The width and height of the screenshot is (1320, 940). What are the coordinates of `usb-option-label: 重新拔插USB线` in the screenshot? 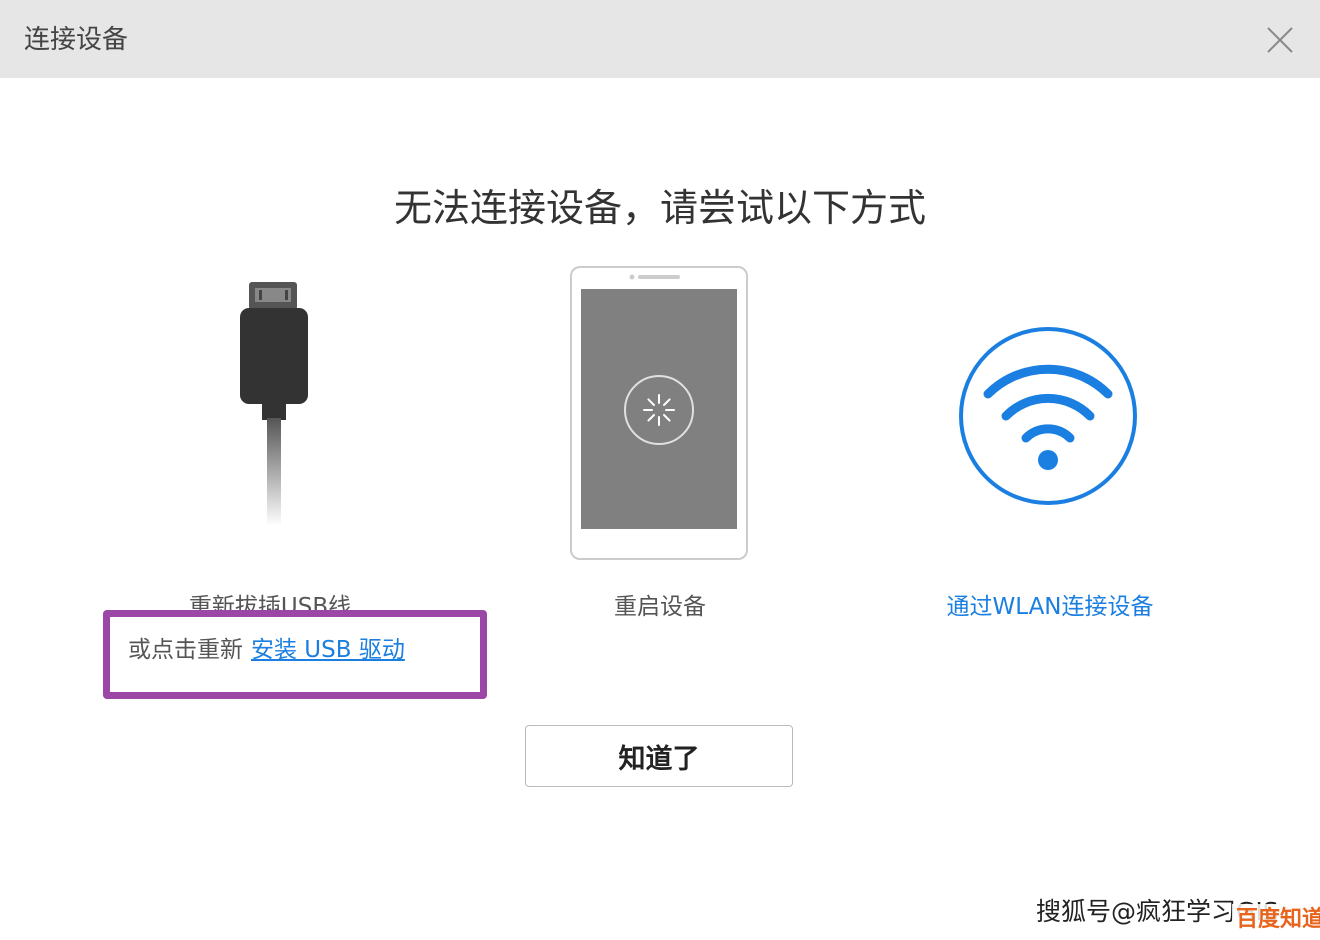 It's located at (270, 603).